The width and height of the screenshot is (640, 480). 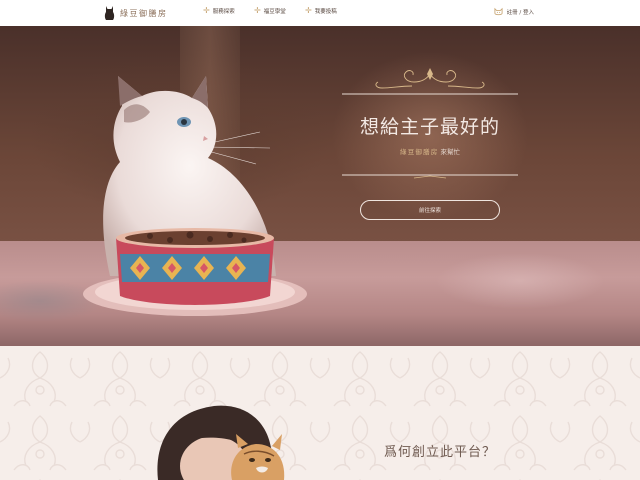 I want to click on brand-logo: 綠豆御膳房, so click(x=136, y=13).